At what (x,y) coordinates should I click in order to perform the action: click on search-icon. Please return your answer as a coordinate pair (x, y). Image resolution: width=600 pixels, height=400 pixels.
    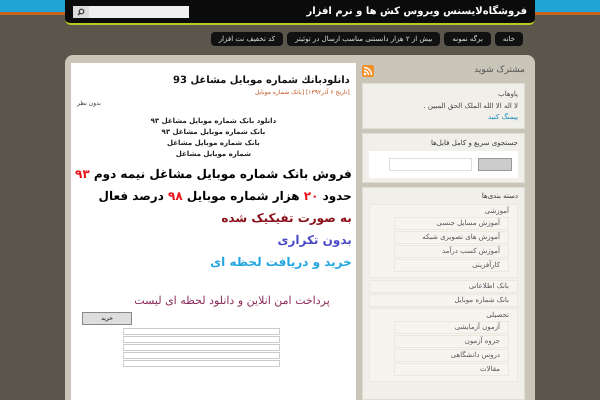
    Looking at the image, I should click on (81, 12).